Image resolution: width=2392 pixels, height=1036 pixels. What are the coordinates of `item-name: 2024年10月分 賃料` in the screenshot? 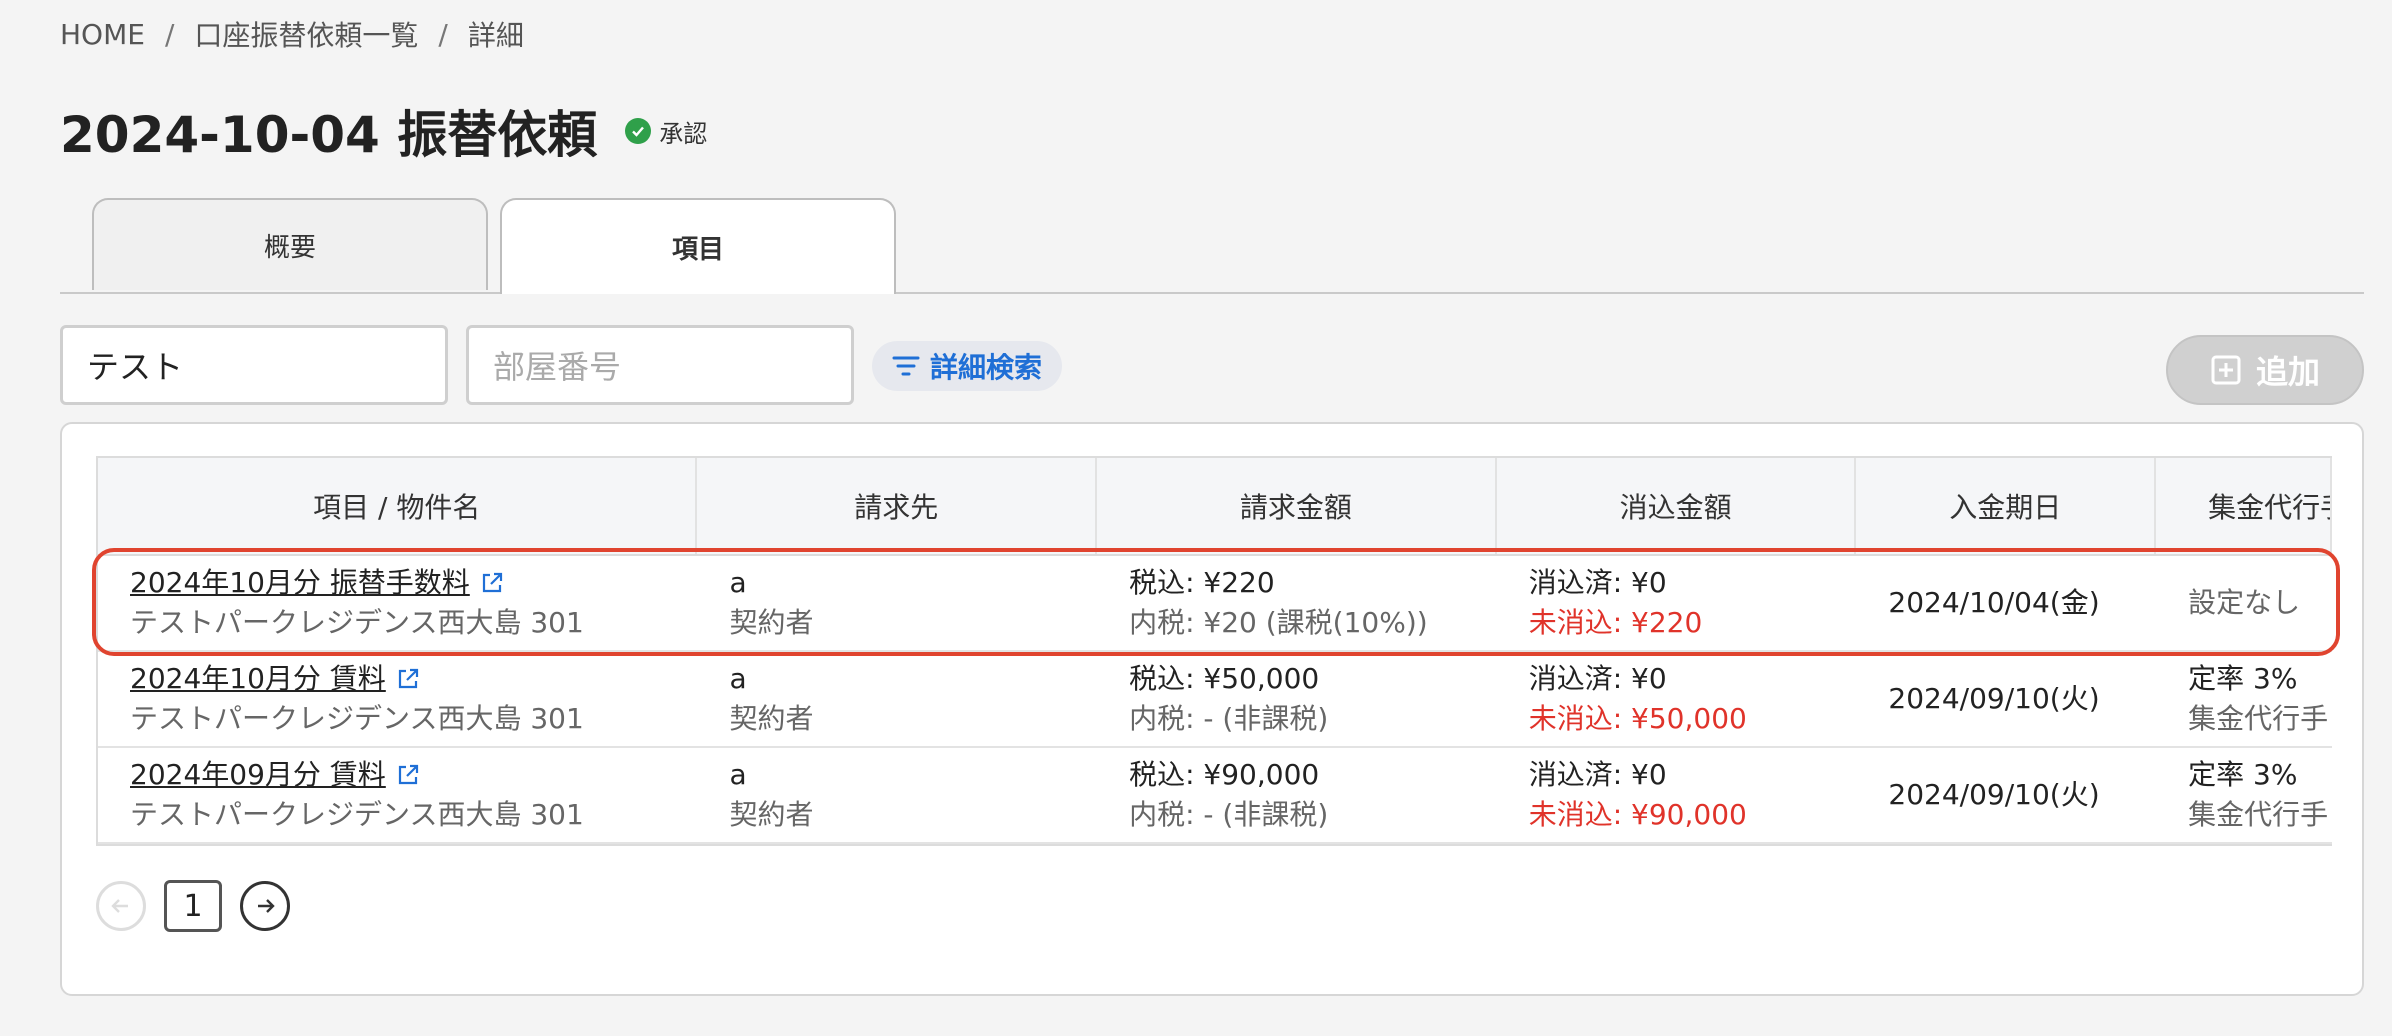 It's located at (258, 679).